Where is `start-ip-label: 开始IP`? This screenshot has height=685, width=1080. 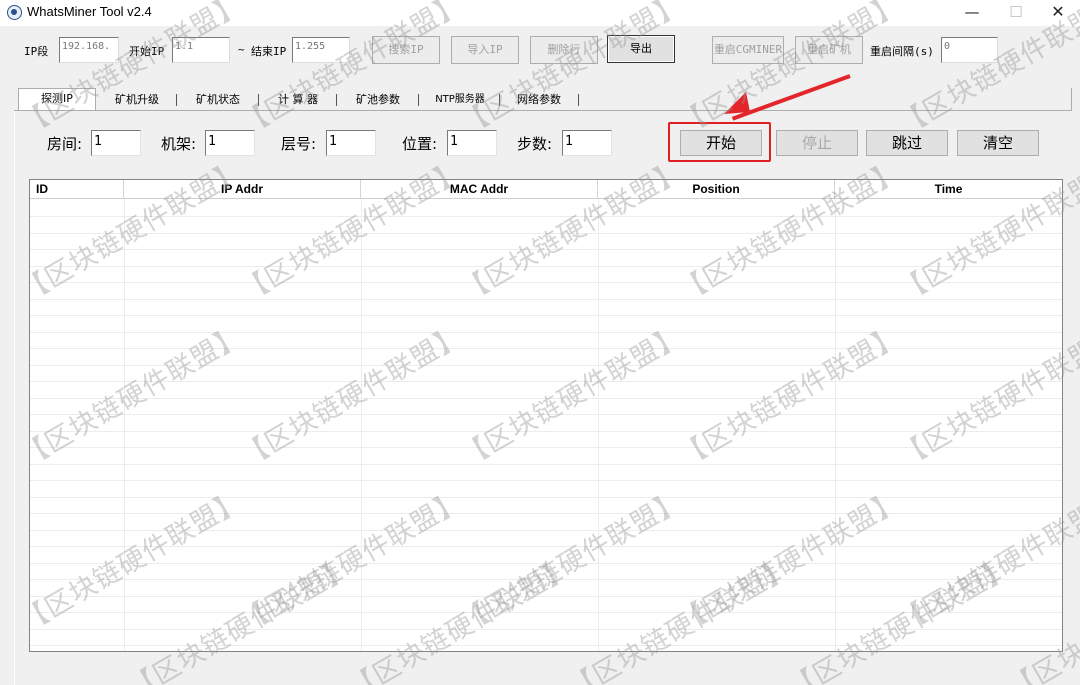
start-ip-label: 开始IP is located at coordinates (147, 51).